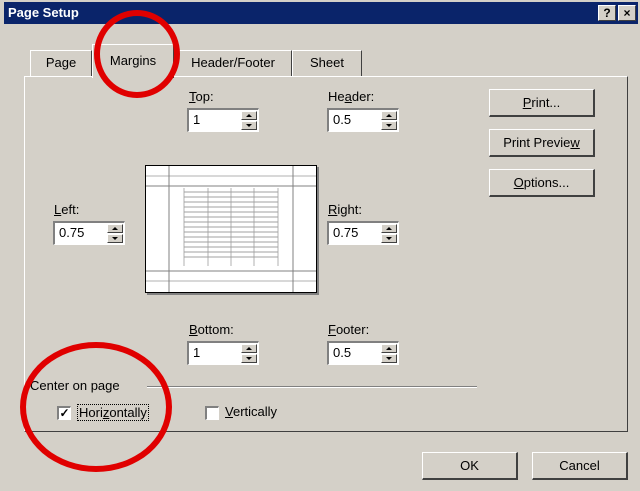 The image size is (640, 491). I want to click on cancel-button: Cancel, so click(580, 466).